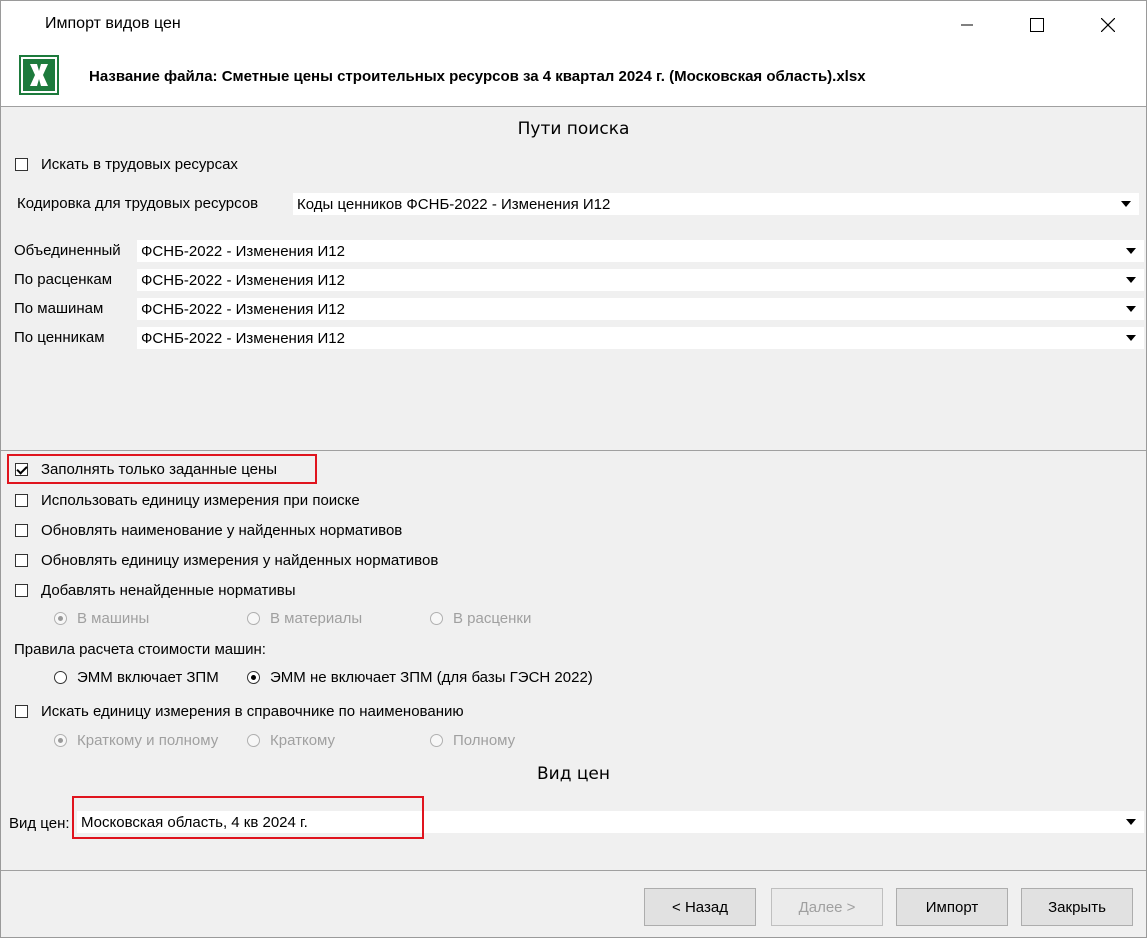 This screenshot has width=1147, height=938. What do you see at coordinates (827, 907) in the screenshot?
I see `next-button: Далее >` at bounding box center [827, 907].